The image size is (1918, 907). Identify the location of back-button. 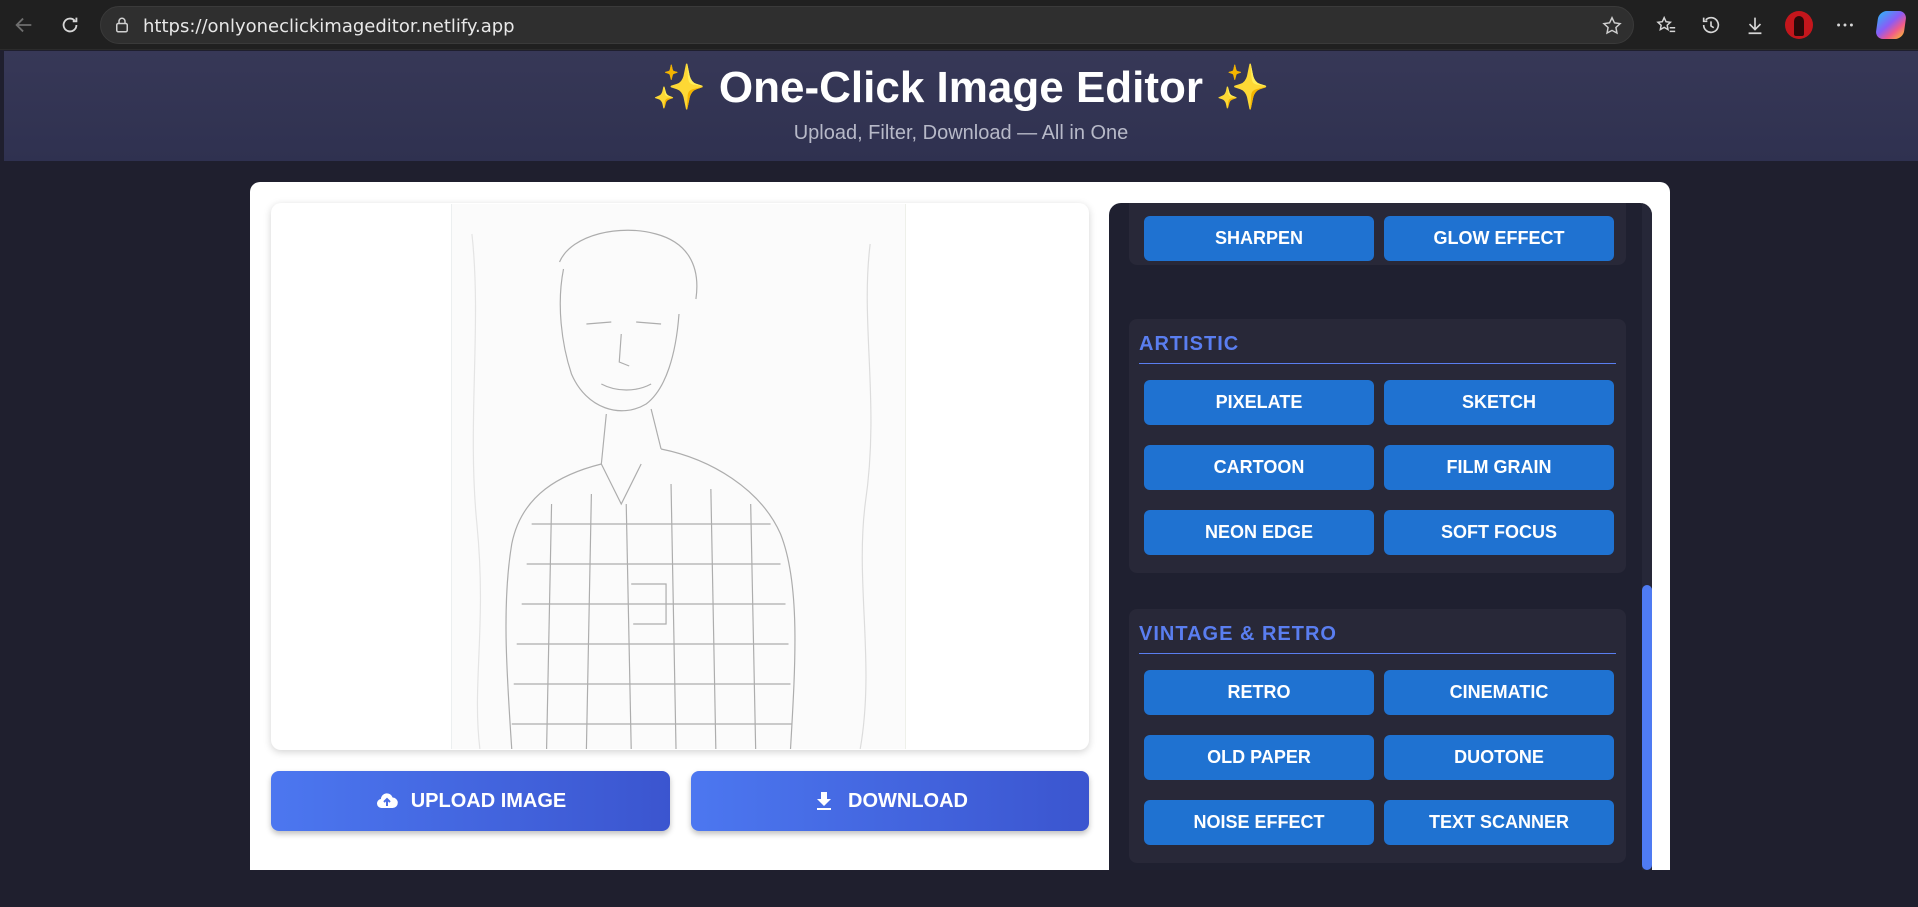
(24, 25).